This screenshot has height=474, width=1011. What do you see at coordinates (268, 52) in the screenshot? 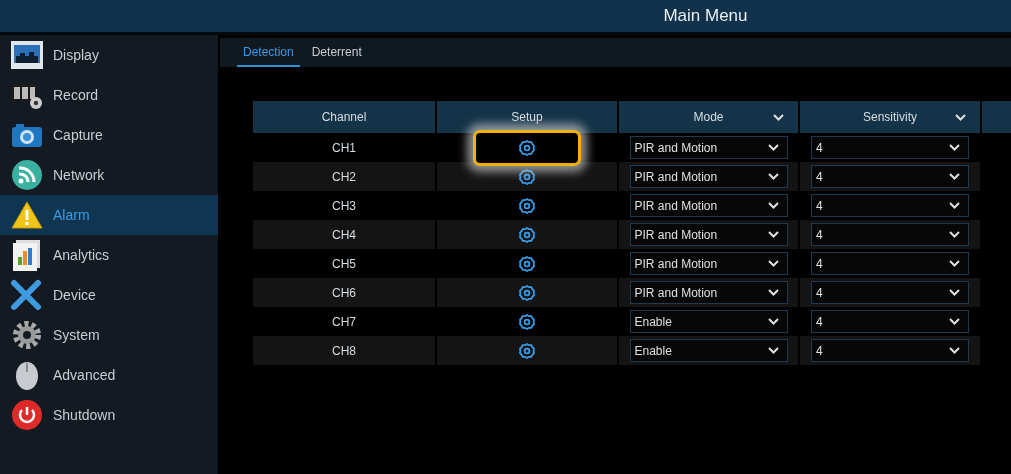
I see `tab: Detection` at bounding box center [268, 52].